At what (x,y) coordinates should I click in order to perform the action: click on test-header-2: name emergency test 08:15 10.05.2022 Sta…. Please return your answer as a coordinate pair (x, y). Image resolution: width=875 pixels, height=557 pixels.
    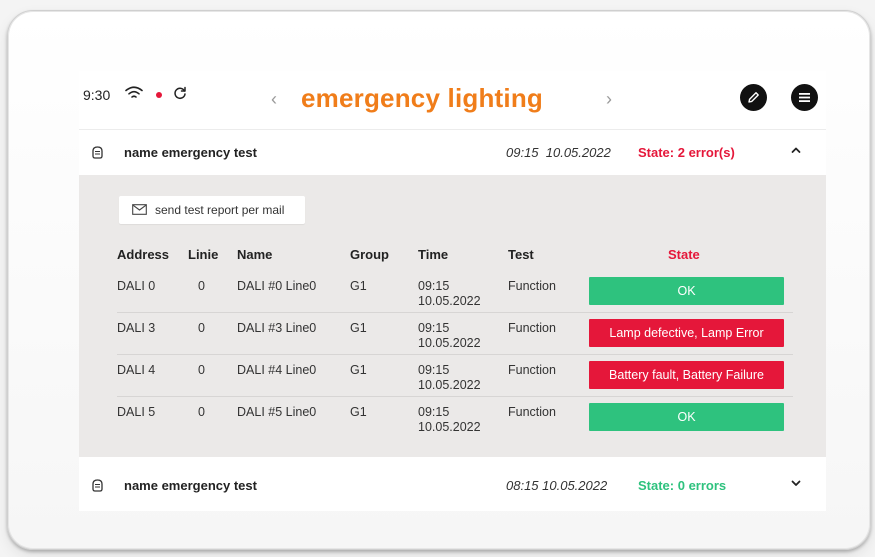
    Looking at the image, I should click on (452, 486).